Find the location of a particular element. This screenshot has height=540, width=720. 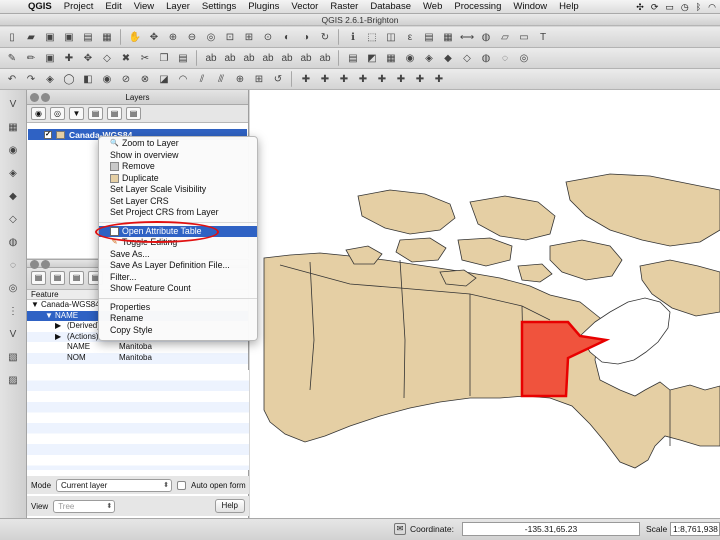

wifi-icon: ◠ is located at coordinates (712, 7).